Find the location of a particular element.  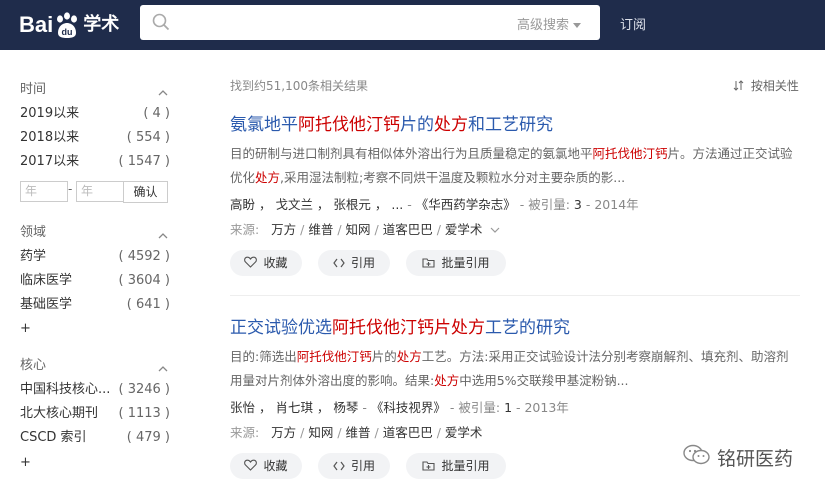

chevron-down-icon is located at coordinates (493, 229).